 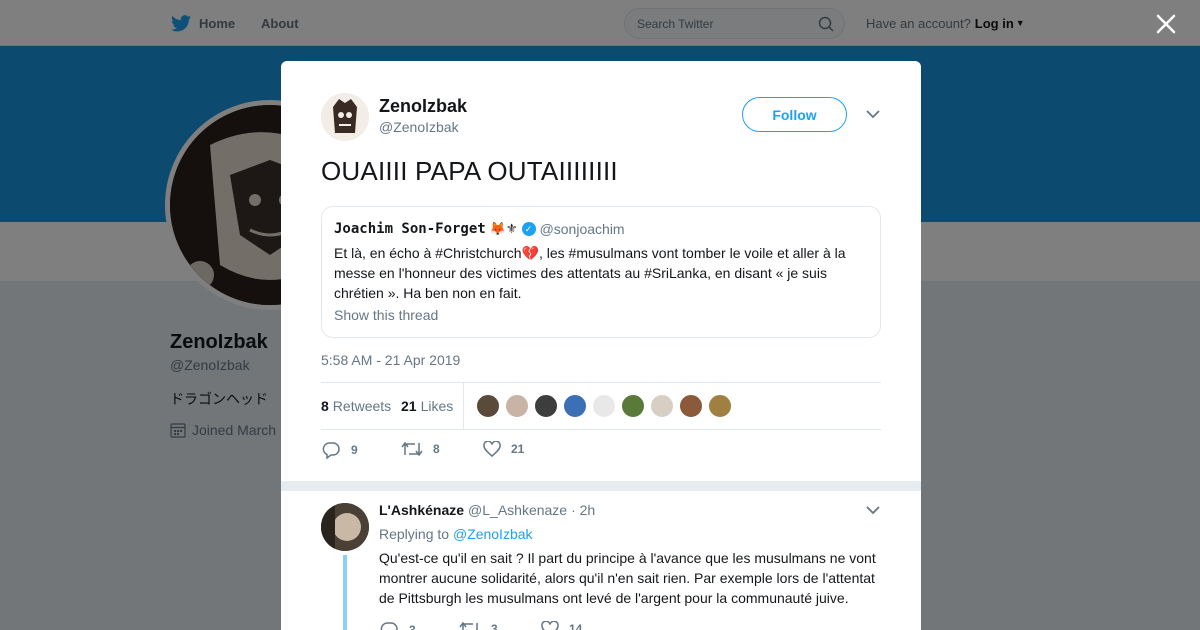 What do you see at coordinates (1166, 24) in the screenshot?
I see `close-icon` at bounding box center [1166, 24].